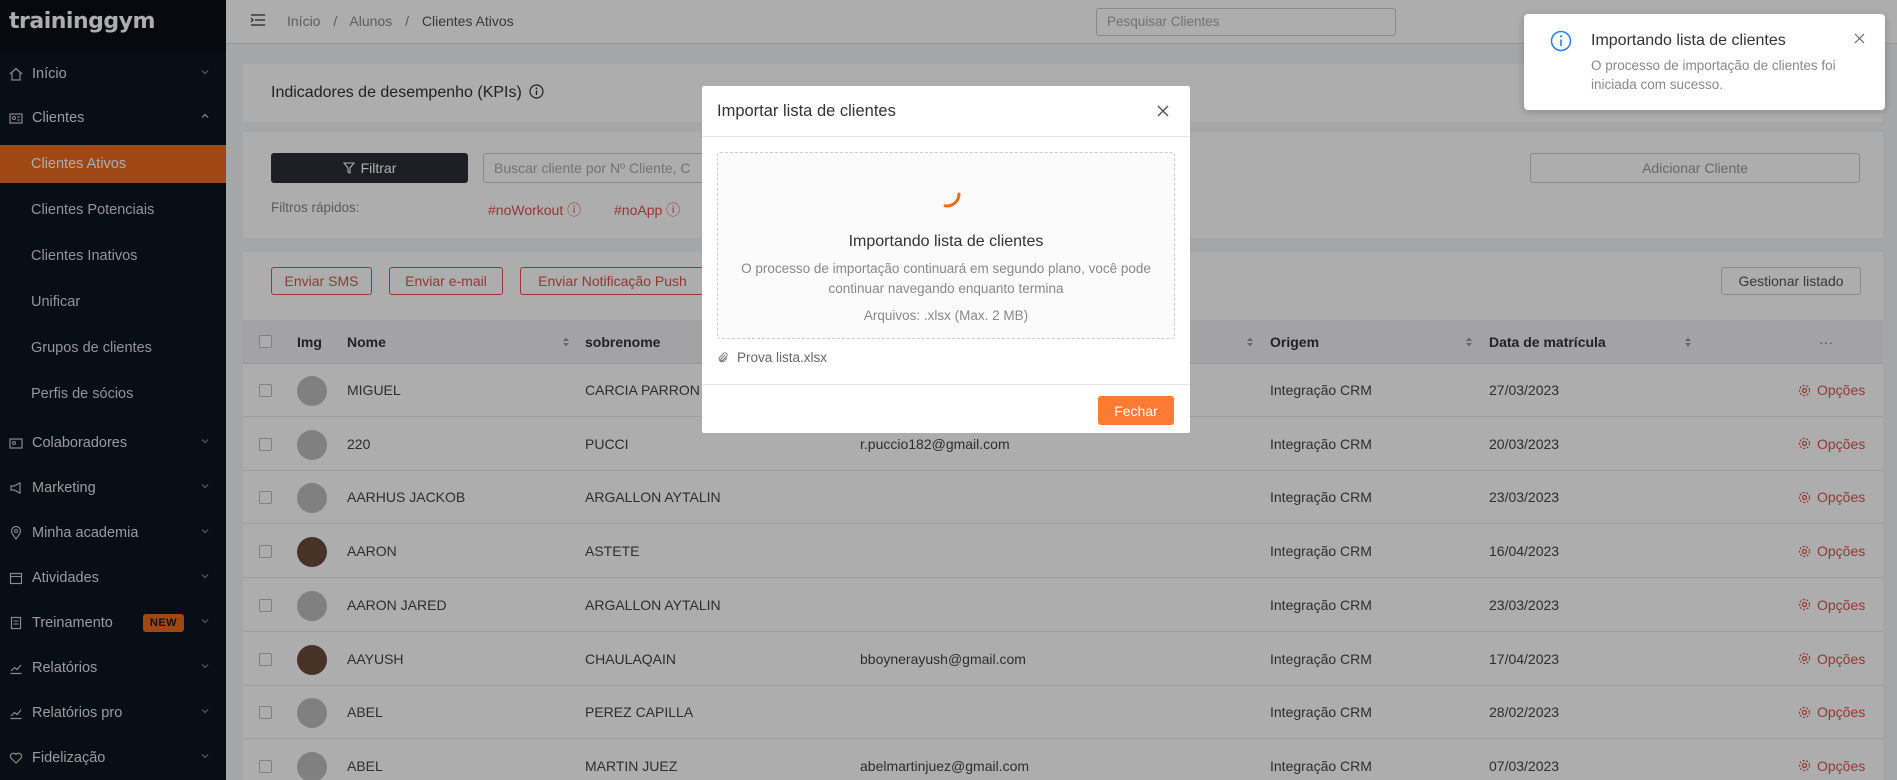  I want to click on attached-file: Prova lista.xlsx, so click(772, 357).